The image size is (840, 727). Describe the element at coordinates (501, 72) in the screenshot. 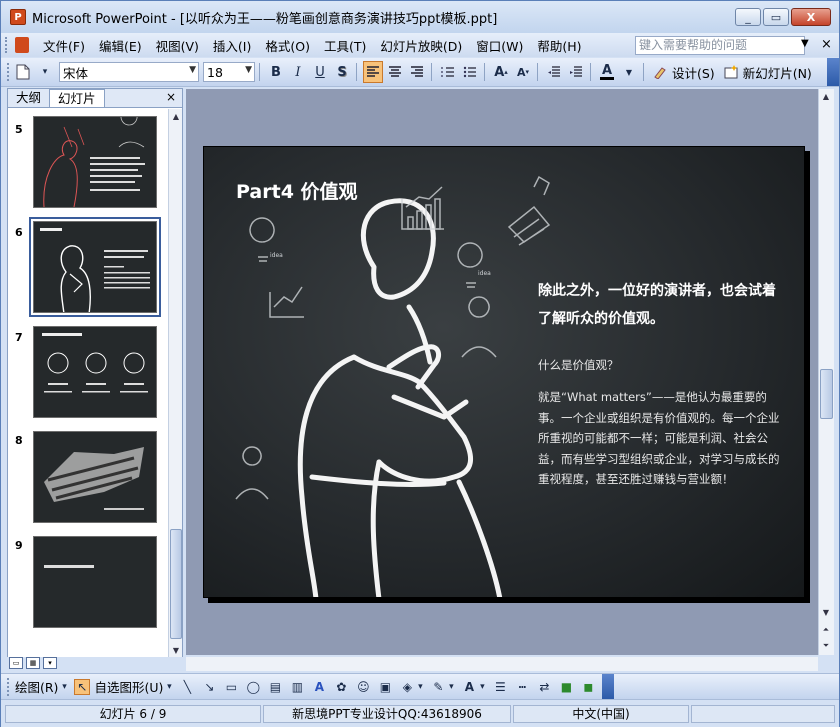

I see `increase-font-icon: A ▴` at that location.